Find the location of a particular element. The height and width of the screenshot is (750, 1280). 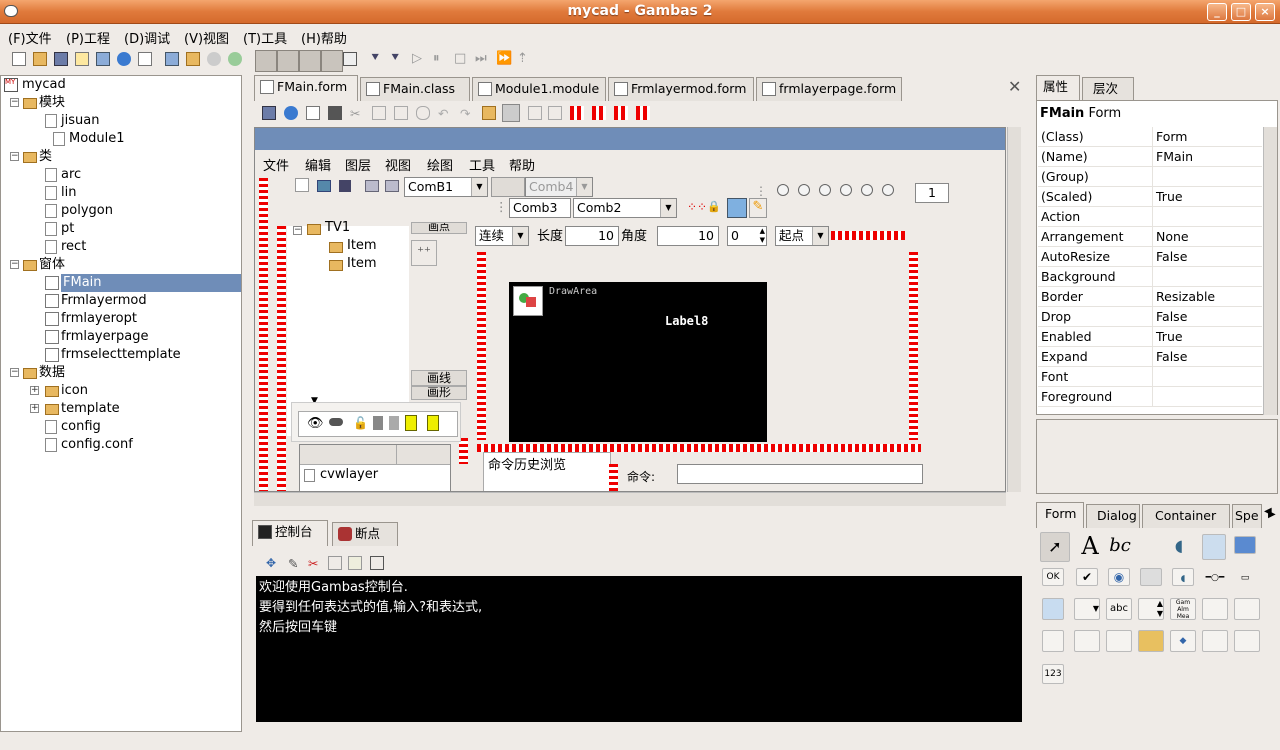

tree-item: 模块 is located at coordinates (52, 103).